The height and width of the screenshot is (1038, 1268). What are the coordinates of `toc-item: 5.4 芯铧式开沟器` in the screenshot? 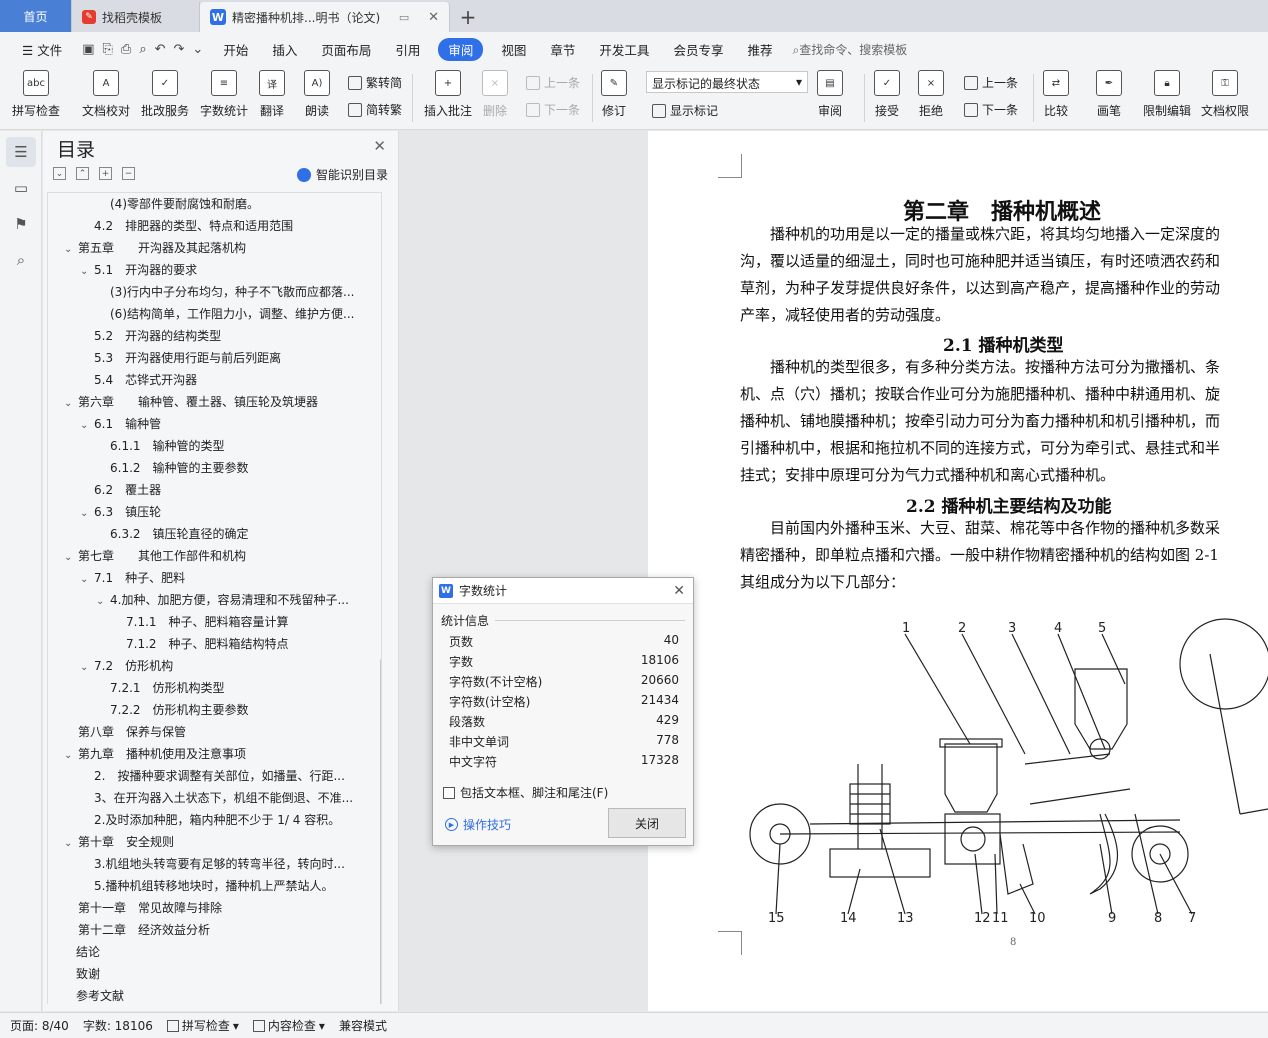 It's located at (145, 380).